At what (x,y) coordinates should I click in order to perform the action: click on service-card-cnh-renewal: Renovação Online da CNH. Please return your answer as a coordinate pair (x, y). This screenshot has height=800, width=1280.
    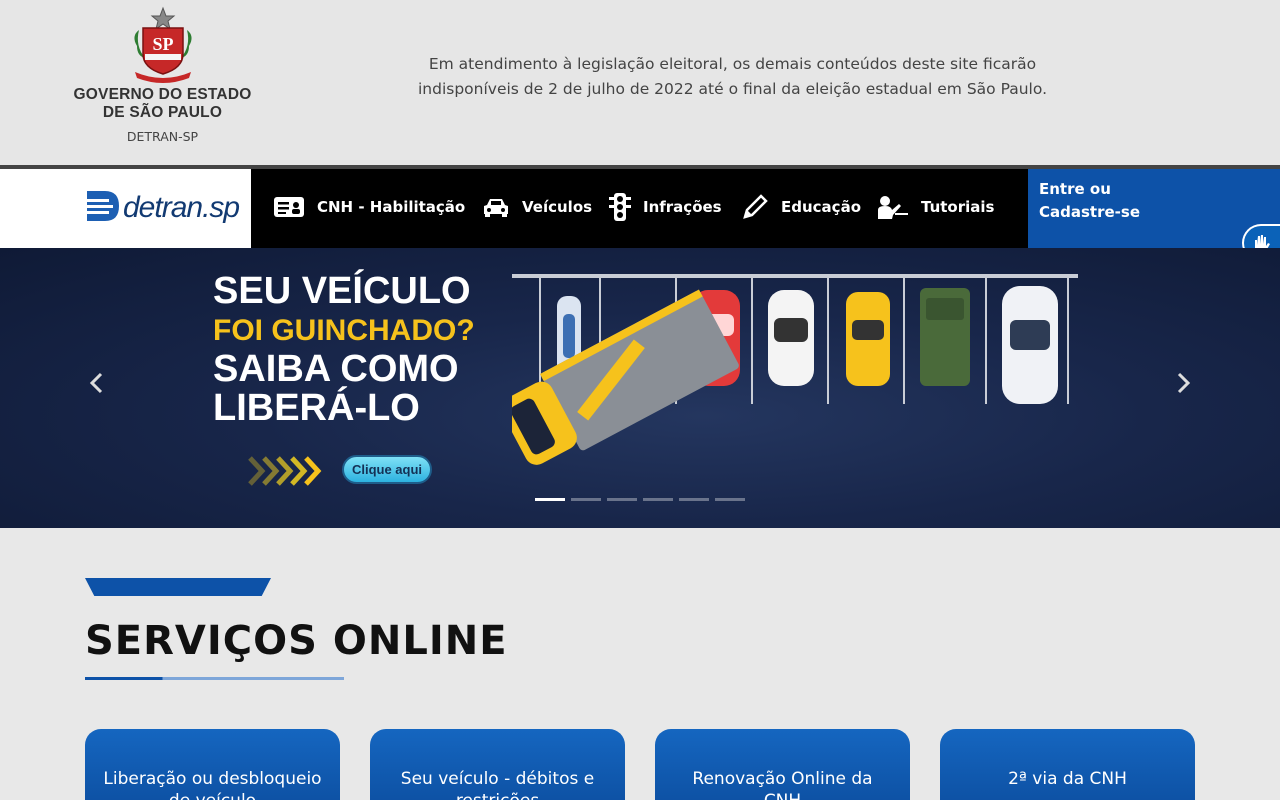
    Looking at the image, I should click on (782, 764).